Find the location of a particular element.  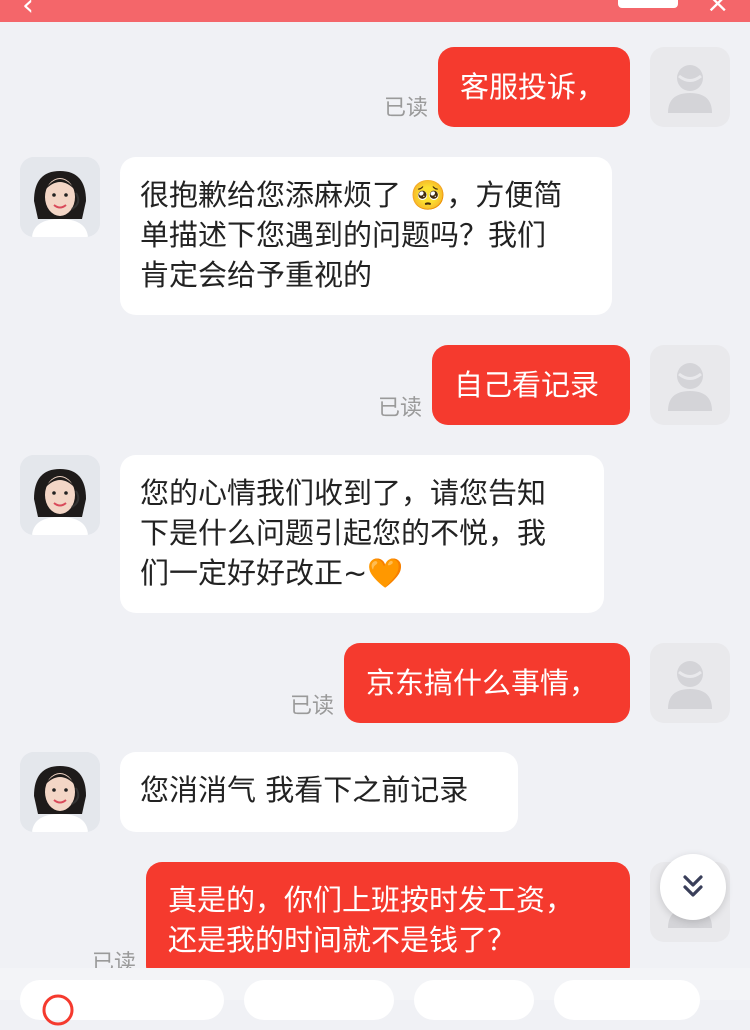

close-icon: × is located at coordinates (717, 9).